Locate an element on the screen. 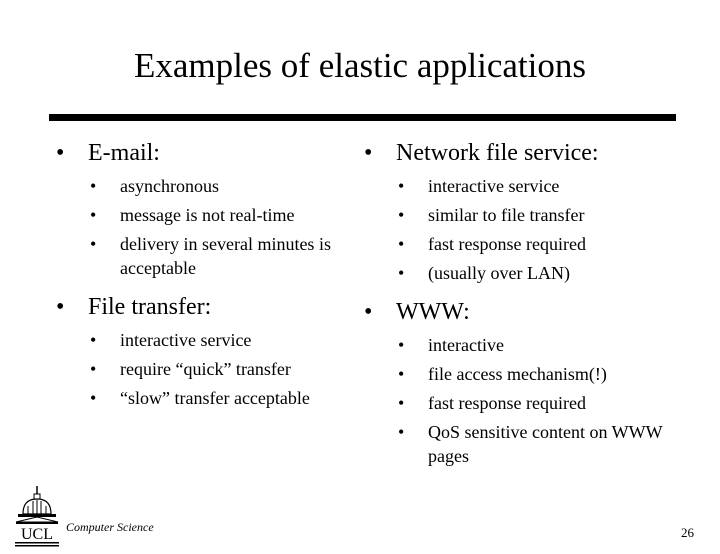 This screenshot has width=720, height=554. list-item: • “slow” transfer acceptable is located at coordinates (200, 398).